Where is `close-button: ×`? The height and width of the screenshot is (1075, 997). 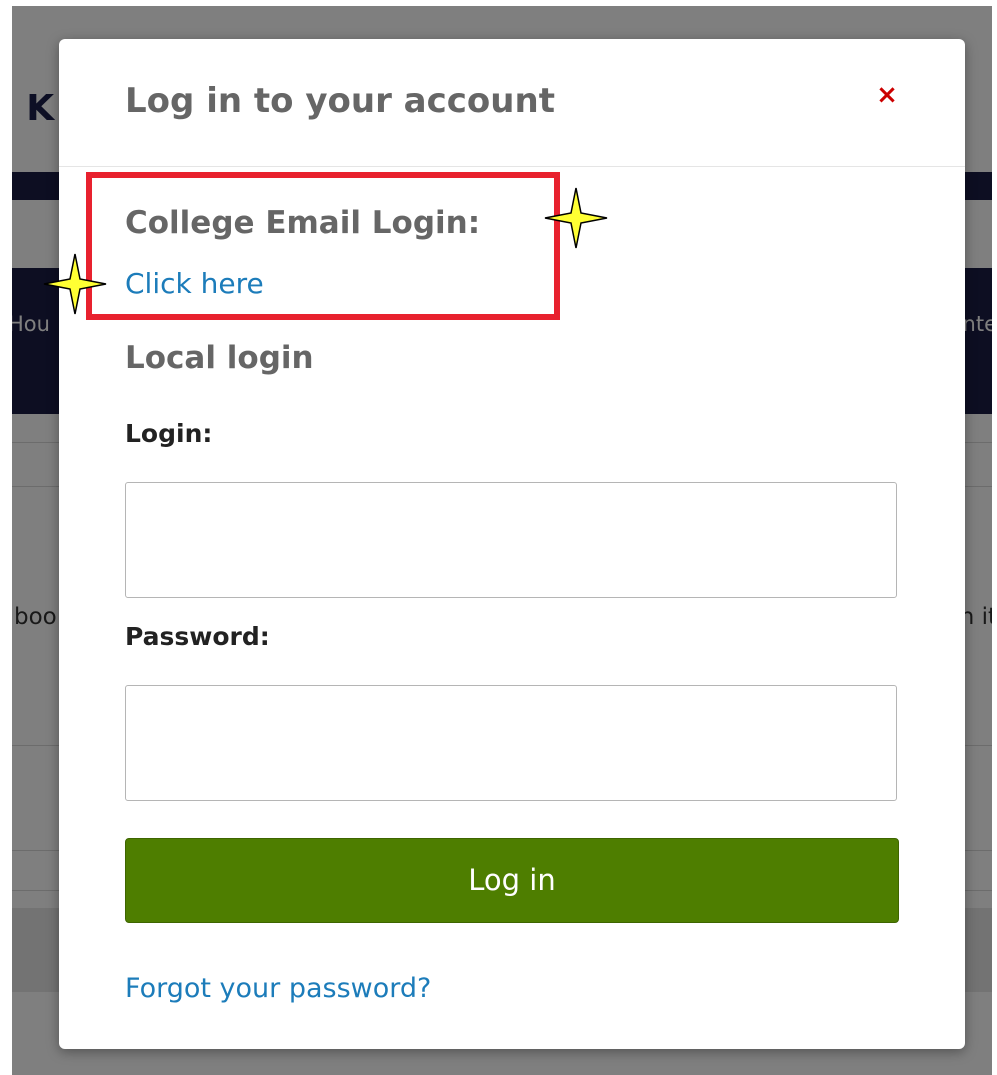
close-button: × is located at coordinates (887, 95).